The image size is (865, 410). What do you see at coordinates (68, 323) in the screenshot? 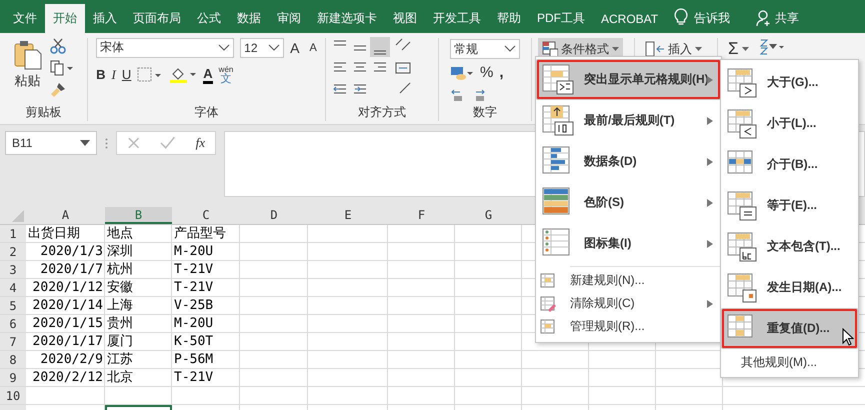
I see `table-cell-text: 2020/1/15` at bounding box center [68, 323].